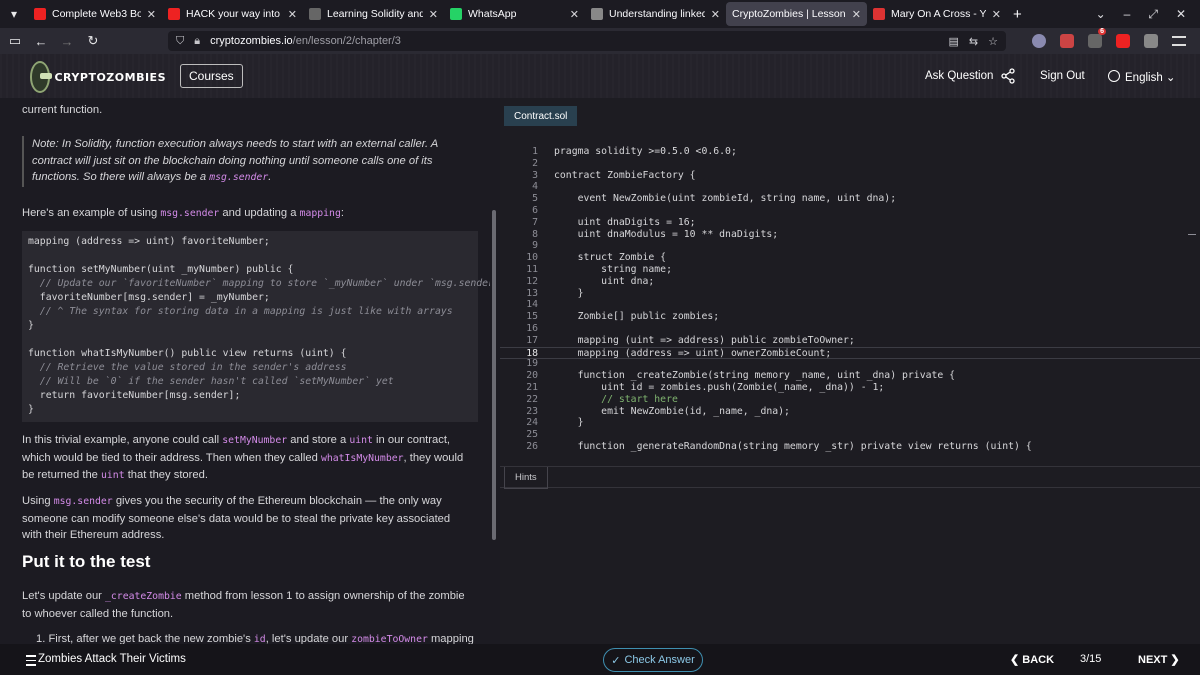 This screenshot has height=675, width=1200. I want to click on forward-arrow-icon: →, so click(67, 41).